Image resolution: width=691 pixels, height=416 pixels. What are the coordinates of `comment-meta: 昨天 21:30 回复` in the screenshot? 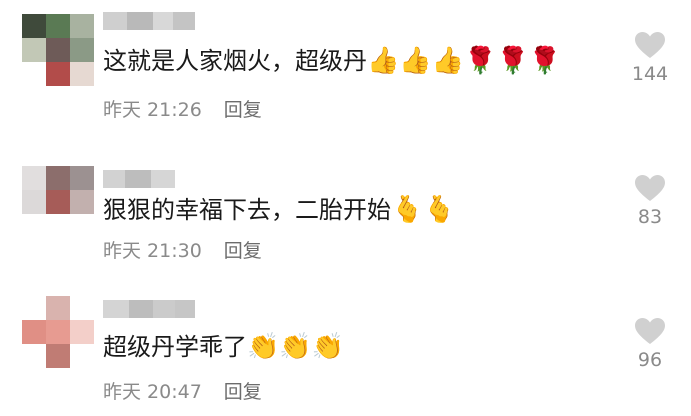 It's located at (182, 249).